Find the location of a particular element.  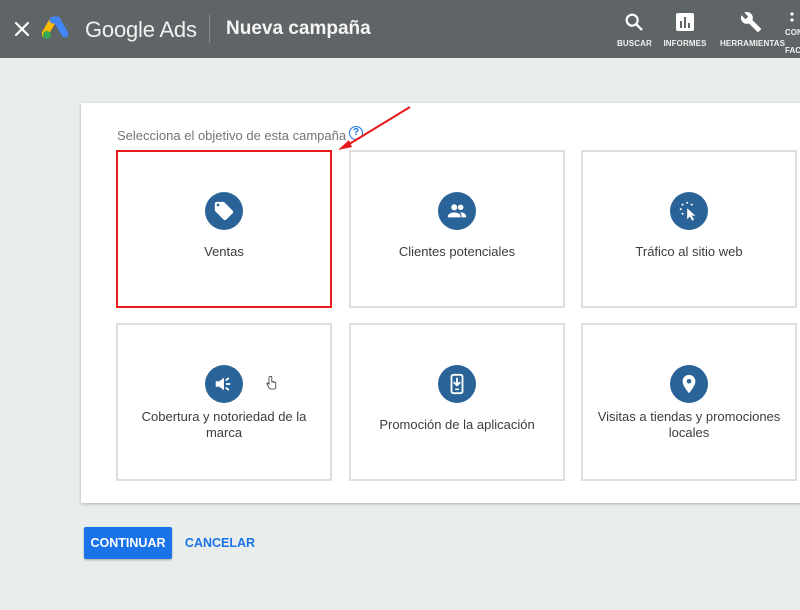

search-button: BUSCAR is located at coordinates (634, 29).